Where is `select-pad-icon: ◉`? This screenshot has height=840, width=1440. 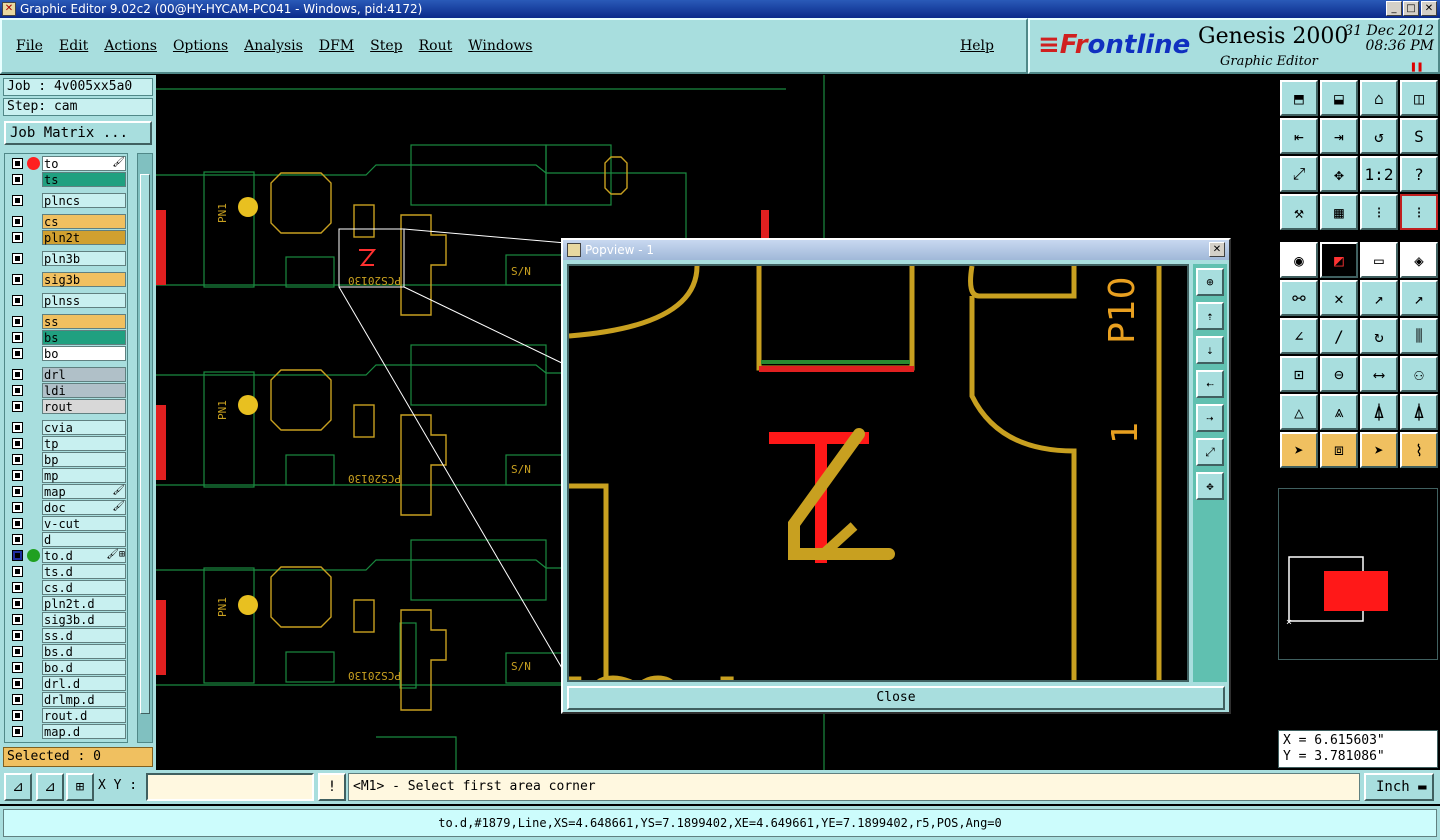
select-pad-icon: ◉ is located at coordinates (1299, 260).